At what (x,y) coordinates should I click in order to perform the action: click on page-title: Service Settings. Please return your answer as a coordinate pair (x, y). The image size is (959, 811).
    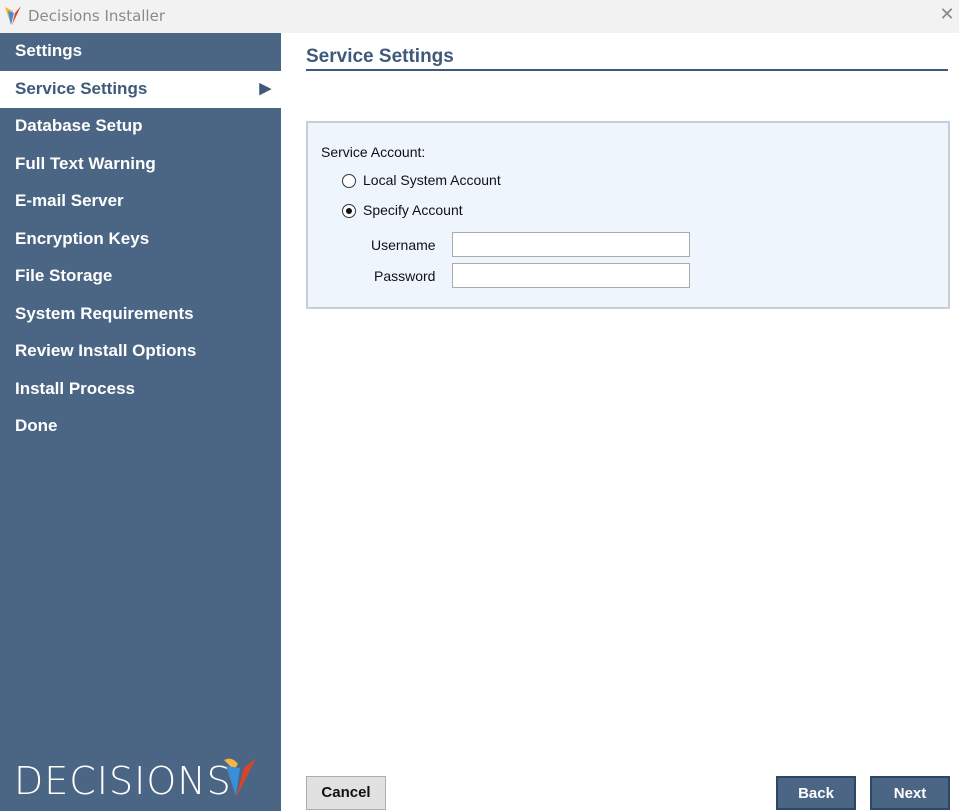
    Looking at the image, I should click on (627, 58).